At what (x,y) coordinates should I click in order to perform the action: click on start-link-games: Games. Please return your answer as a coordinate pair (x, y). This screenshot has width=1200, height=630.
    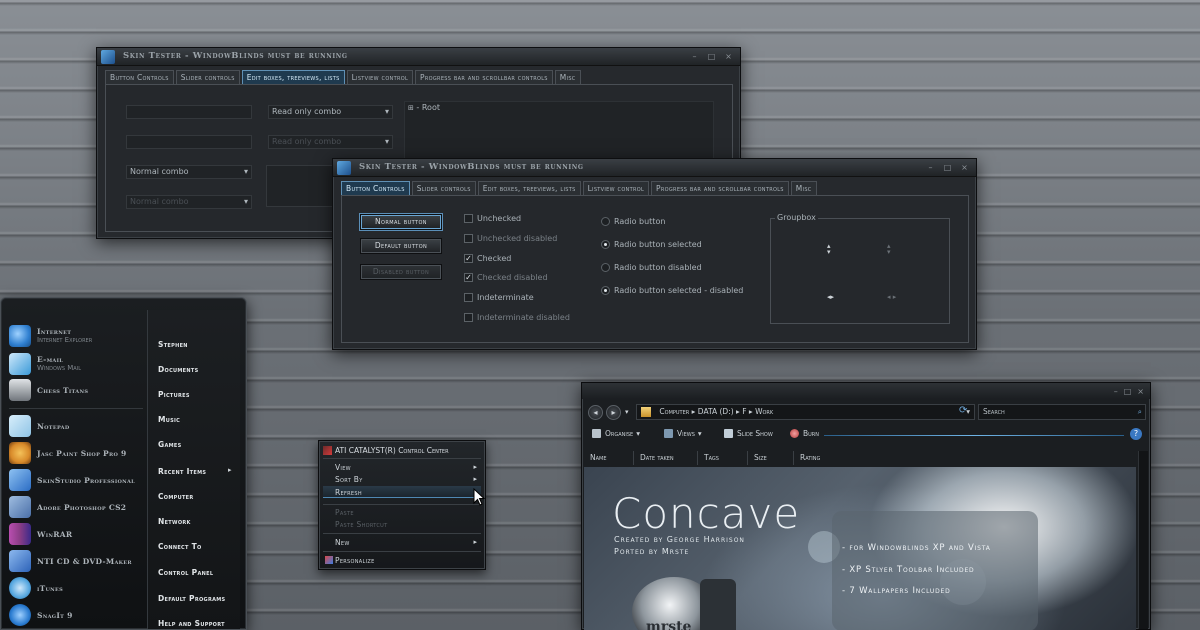
    Looking at the image, I should click on (170, 444).